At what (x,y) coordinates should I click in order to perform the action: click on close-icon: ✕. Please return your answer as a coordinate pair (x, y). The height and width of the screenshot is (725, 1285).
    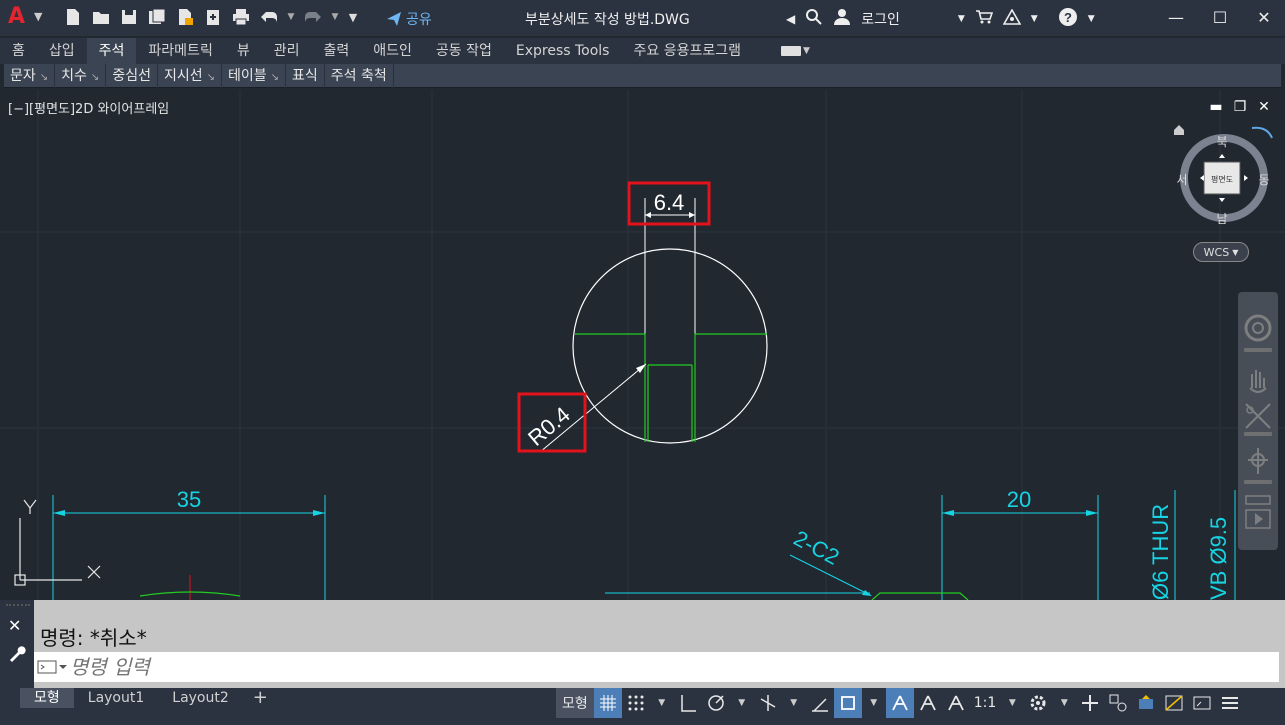
    Looking at the image, I should click on (1264, 17).